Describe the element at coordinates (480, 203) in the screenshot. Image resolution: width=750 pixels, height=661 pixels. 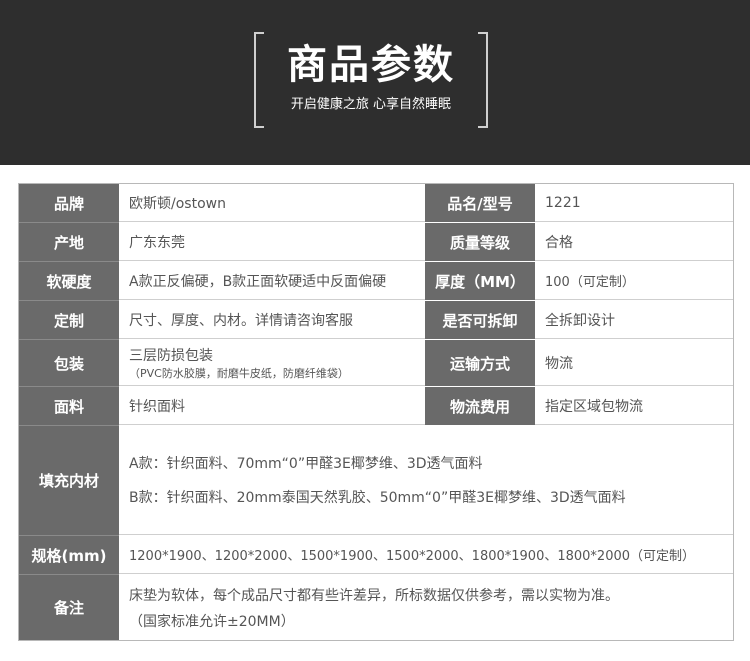
I see `model-label: 品名/型号` at that location.